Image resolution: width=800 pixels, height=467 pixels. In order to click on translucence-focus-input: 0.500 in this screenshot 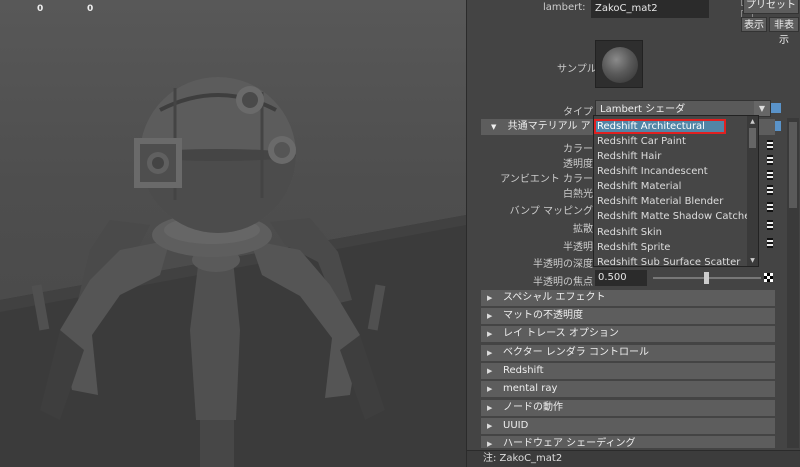, I will do `click(621, 278)`.